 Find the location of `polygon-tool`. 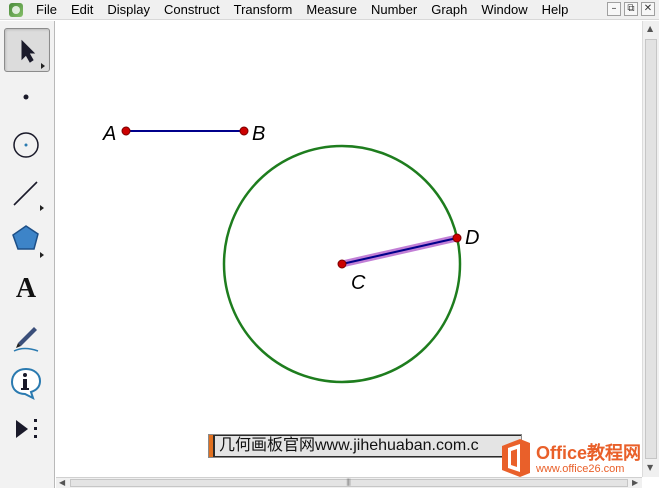

polygon-tool is located at coordinates (27, 240).